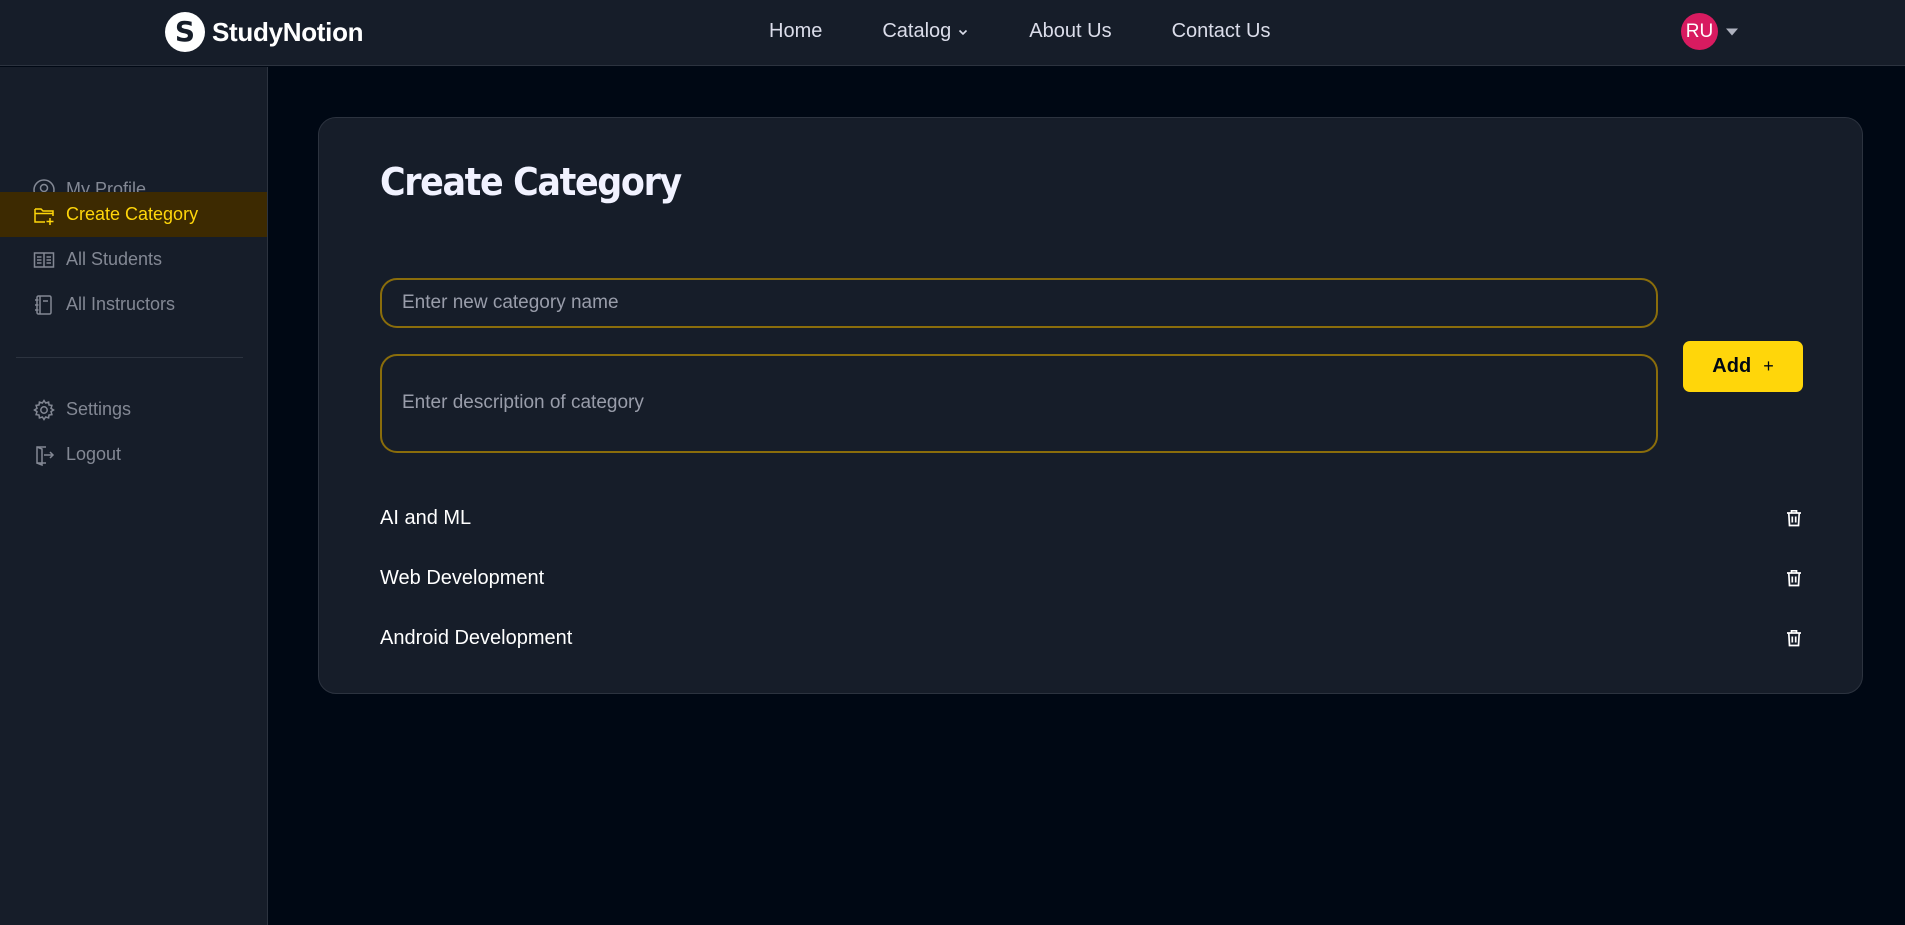 Image resolution: width=1905 pixels, height=925 pixels. Describe the element at coordinates (1221, 31) in the screenshot. I see `nav-contact: Contact Us` at that location.